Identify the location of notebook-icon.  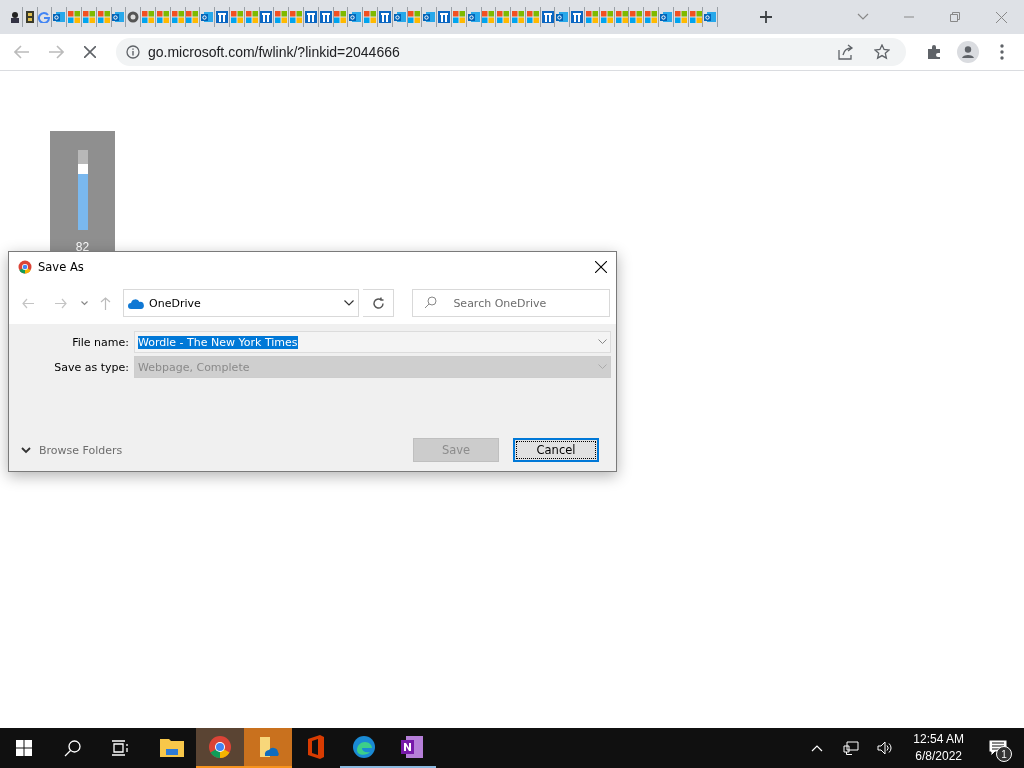
(412, 747).